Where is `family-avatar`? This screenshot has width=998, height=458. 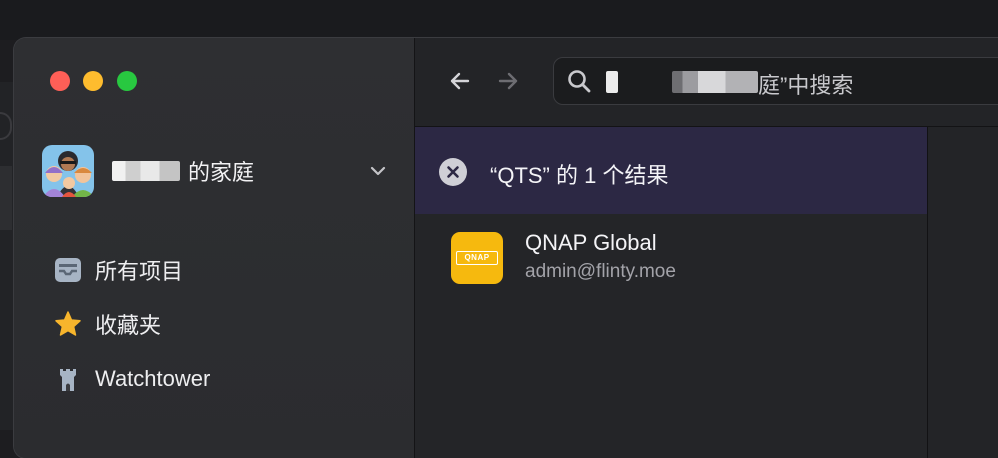 family-avatar is located at coordinates (68, 171).